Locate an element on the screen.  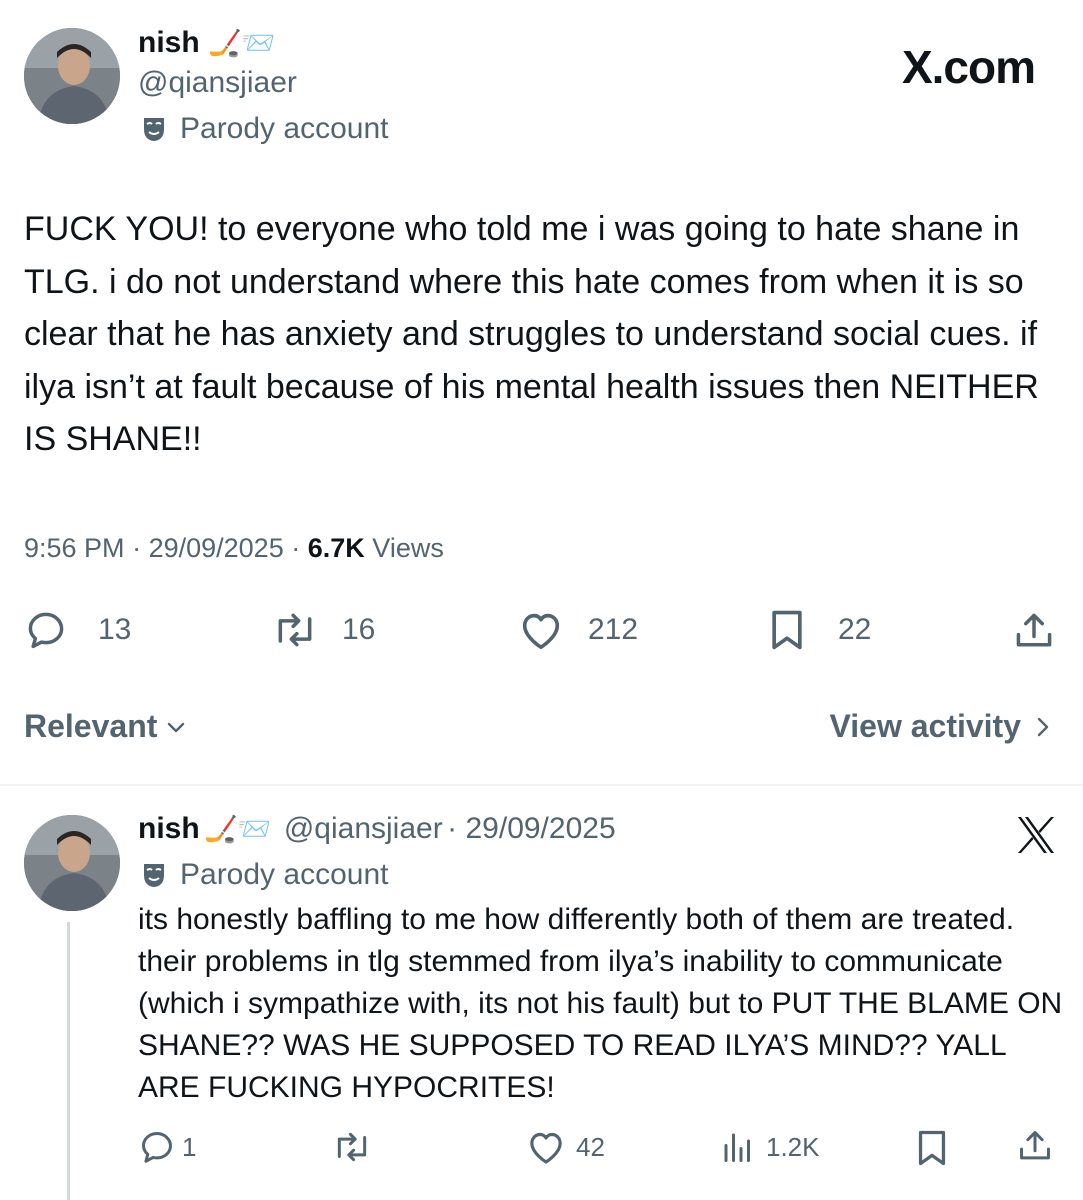
author-handle: @qiansjiaer is located at coordinates (217, 83).